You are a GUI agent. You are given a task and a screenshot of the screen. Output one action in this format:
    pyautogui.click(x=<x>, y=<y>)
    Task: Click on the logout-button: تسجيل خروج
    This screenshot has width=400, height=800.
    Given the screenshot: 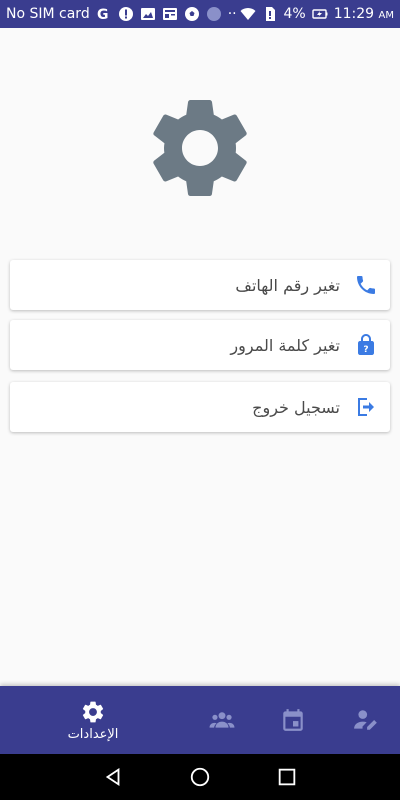 What is the action you would take?
    pyautogui.click(x=200, y=407)
    